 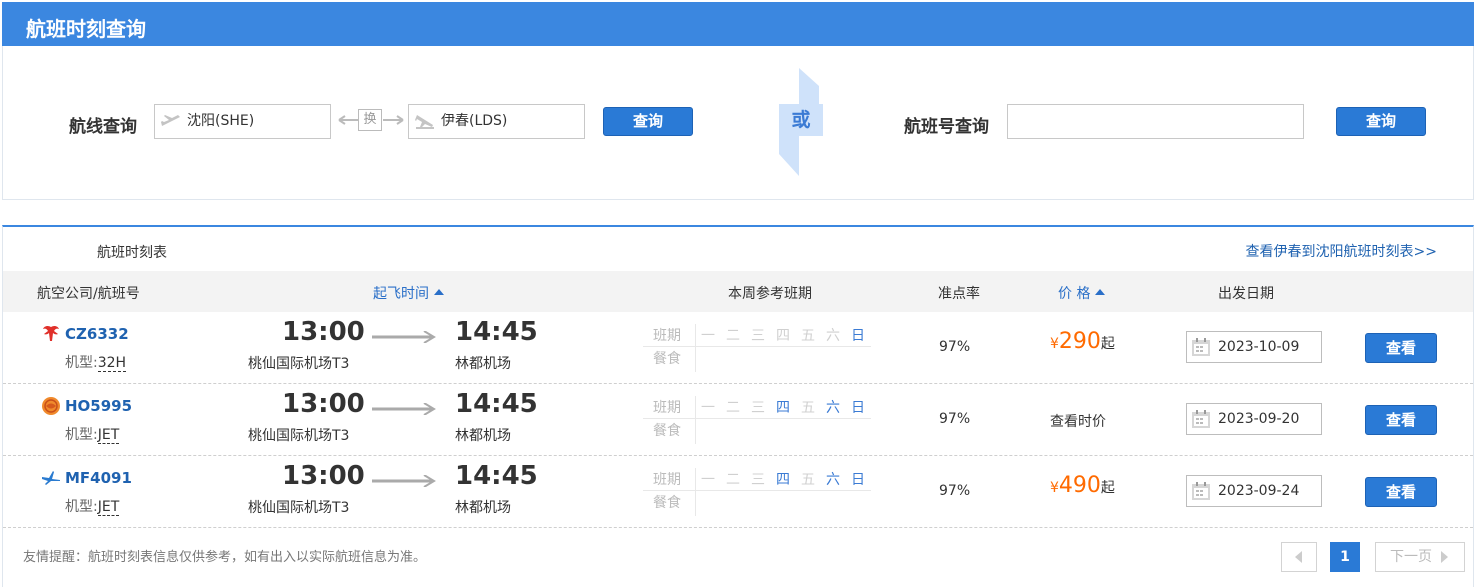 I want to click on route-search-button: 查询, so click(x=648, y=121).